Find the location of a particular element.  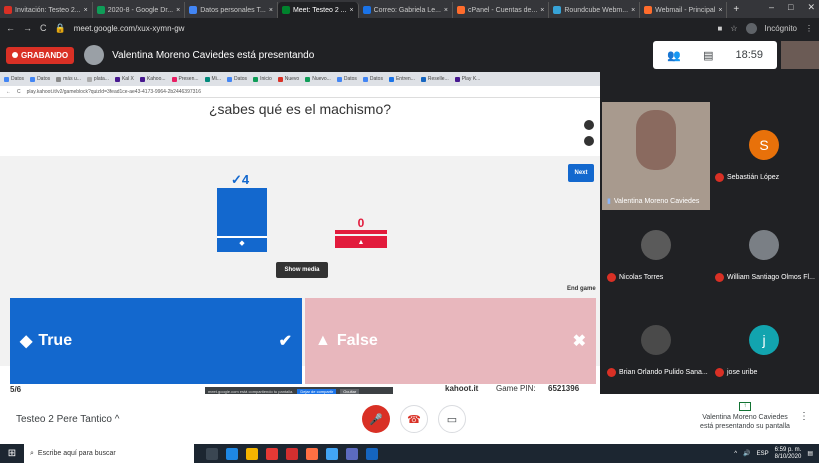

diamond-icon: ◆ is located at coordinates (242, 243).